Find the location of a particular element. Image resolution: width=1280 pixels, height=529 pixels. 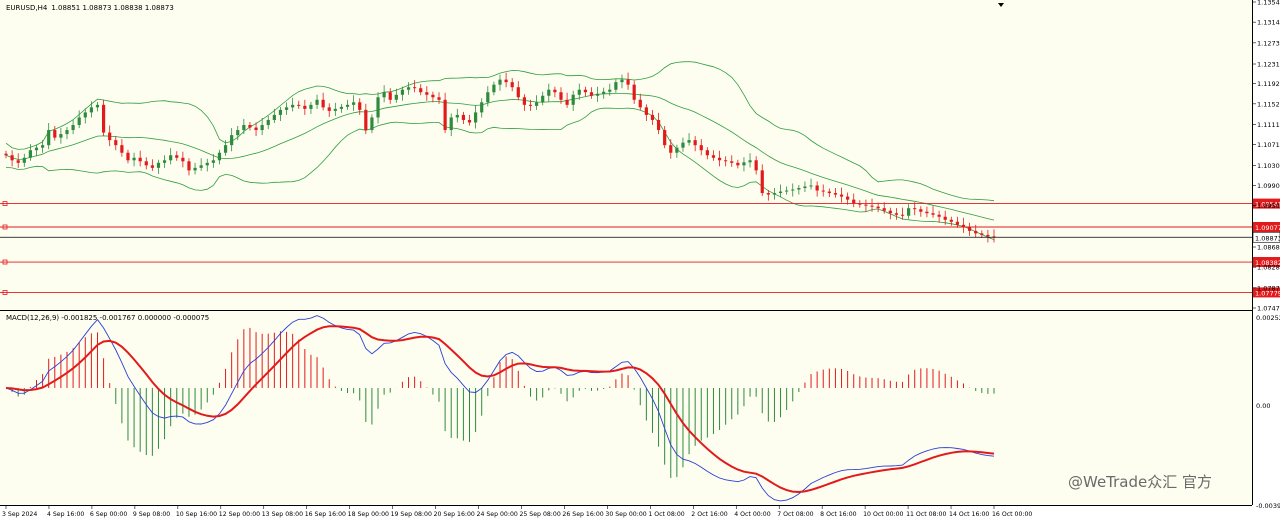

time-tick-label: 1 Oct 08:00 is located at coordinates (666, 514).